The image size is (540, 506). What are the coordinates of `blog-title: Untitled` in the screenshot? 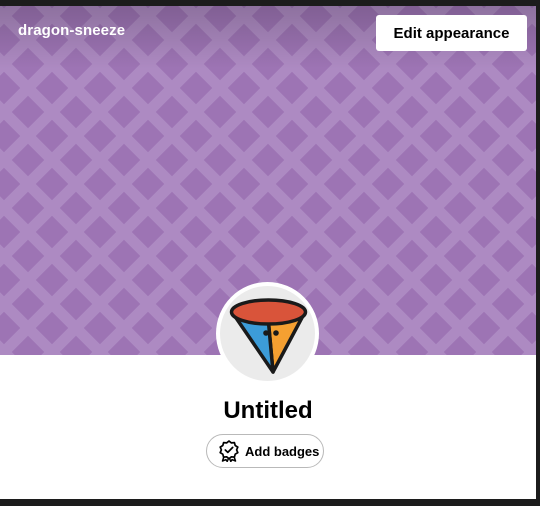 It's located at (268, 411).